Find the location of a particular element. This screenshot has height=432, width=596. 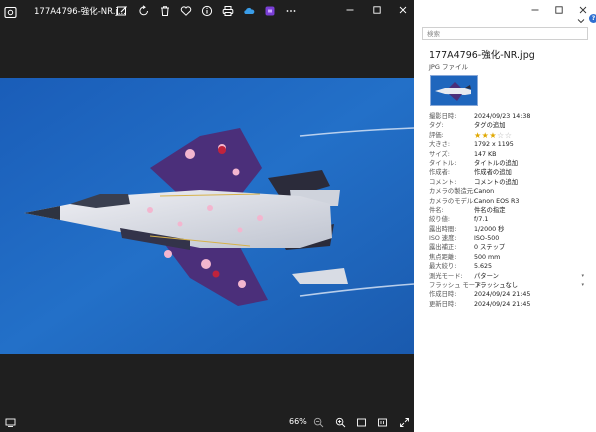

property-row: 件名: 件名の指定 is located at coordinates (511, 210).